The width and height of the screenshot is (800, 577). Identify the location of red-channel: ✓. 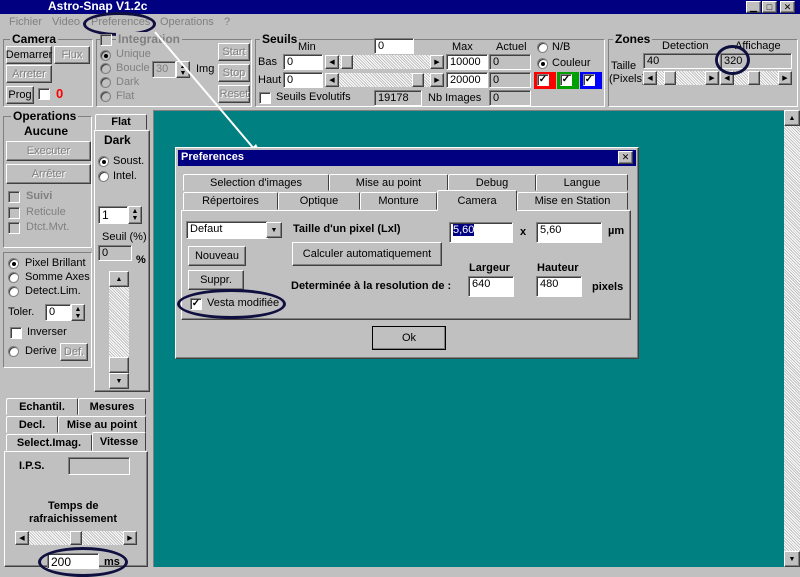
(545, 80).